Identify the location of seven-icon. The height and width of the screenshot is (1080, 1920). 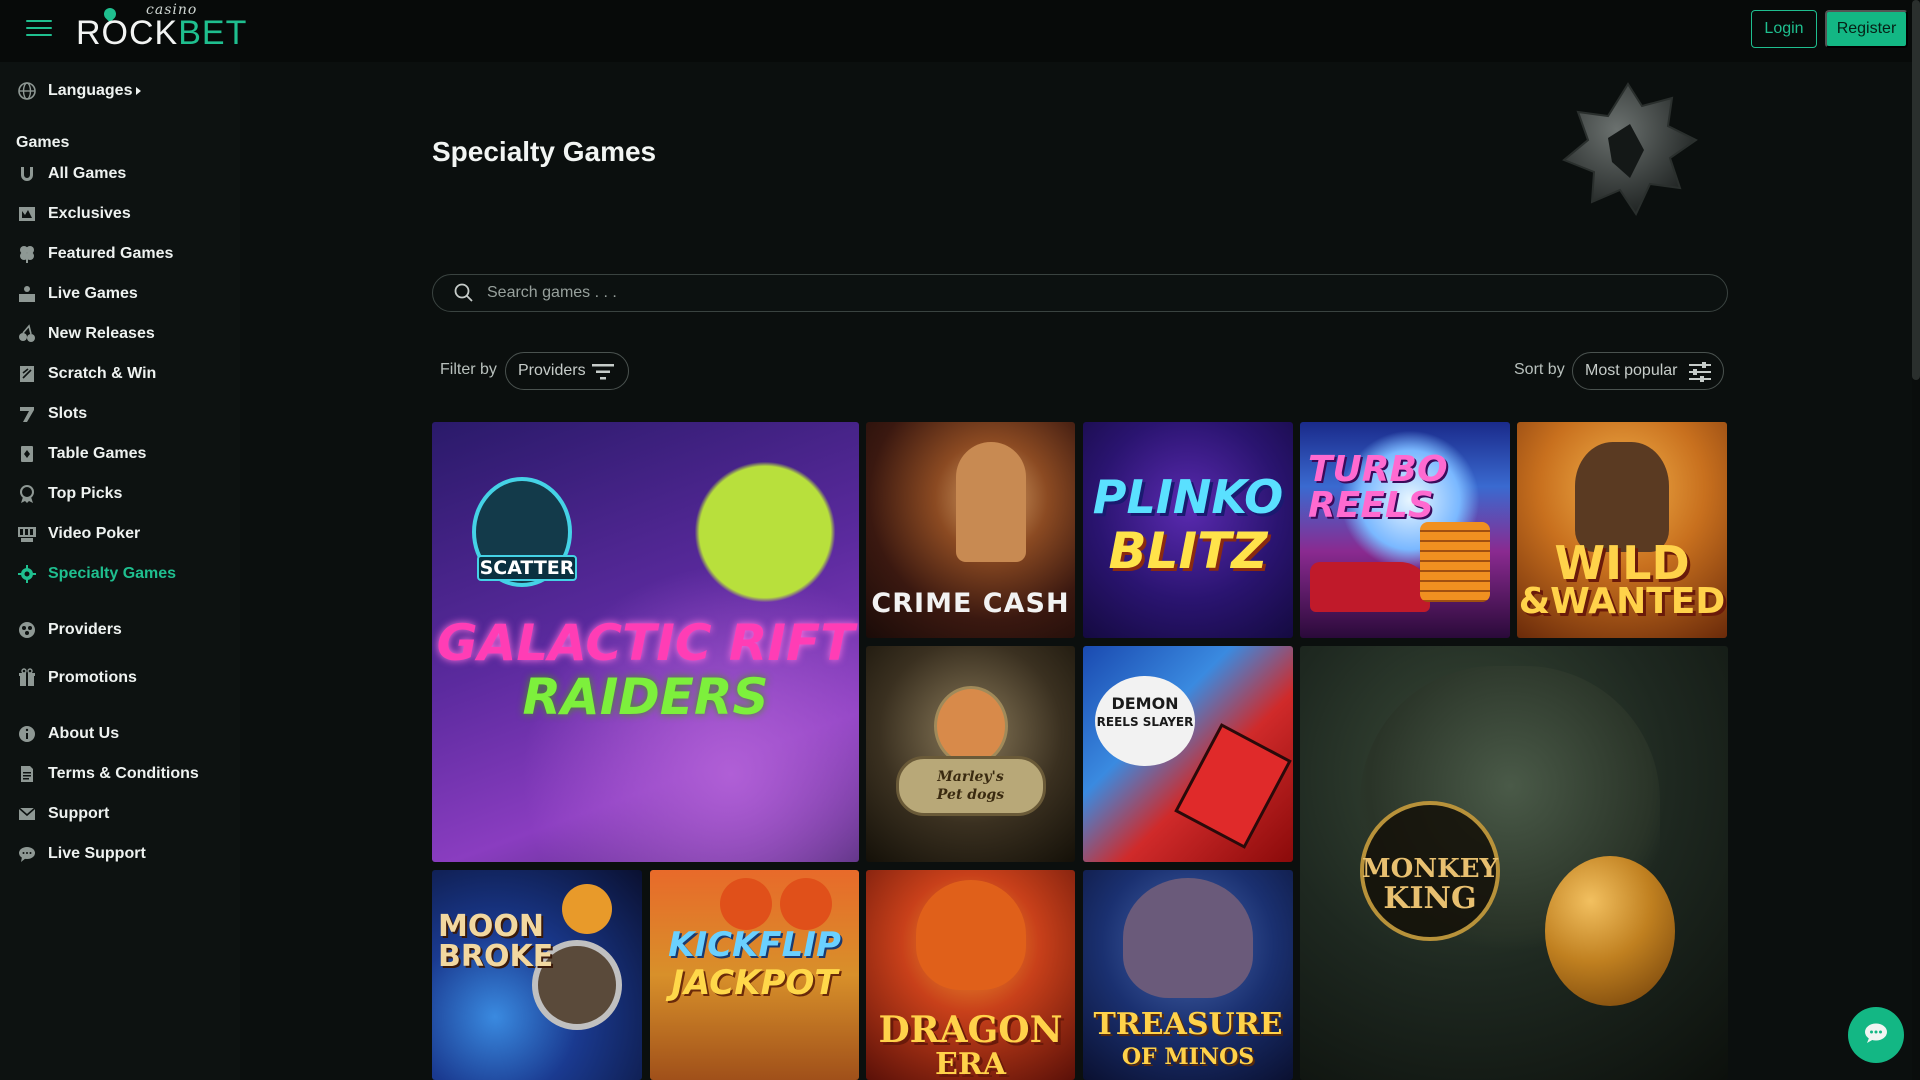
(27, 414).